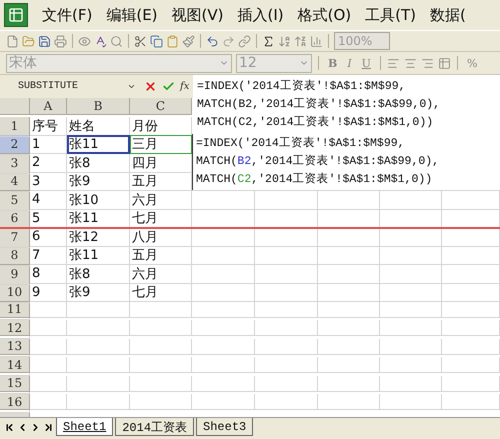  I want to click on row-header: 4, so click(15, 181).